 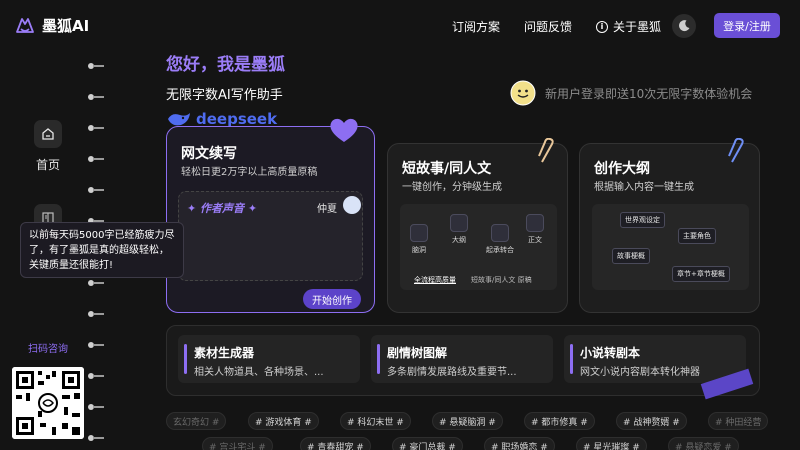 I want to click on author-quote: 以前每天码5000字已经筋疲力尽了，有了墨狐是真的超级轻松，关键质量还很能打!, so click(x=102, y=250).